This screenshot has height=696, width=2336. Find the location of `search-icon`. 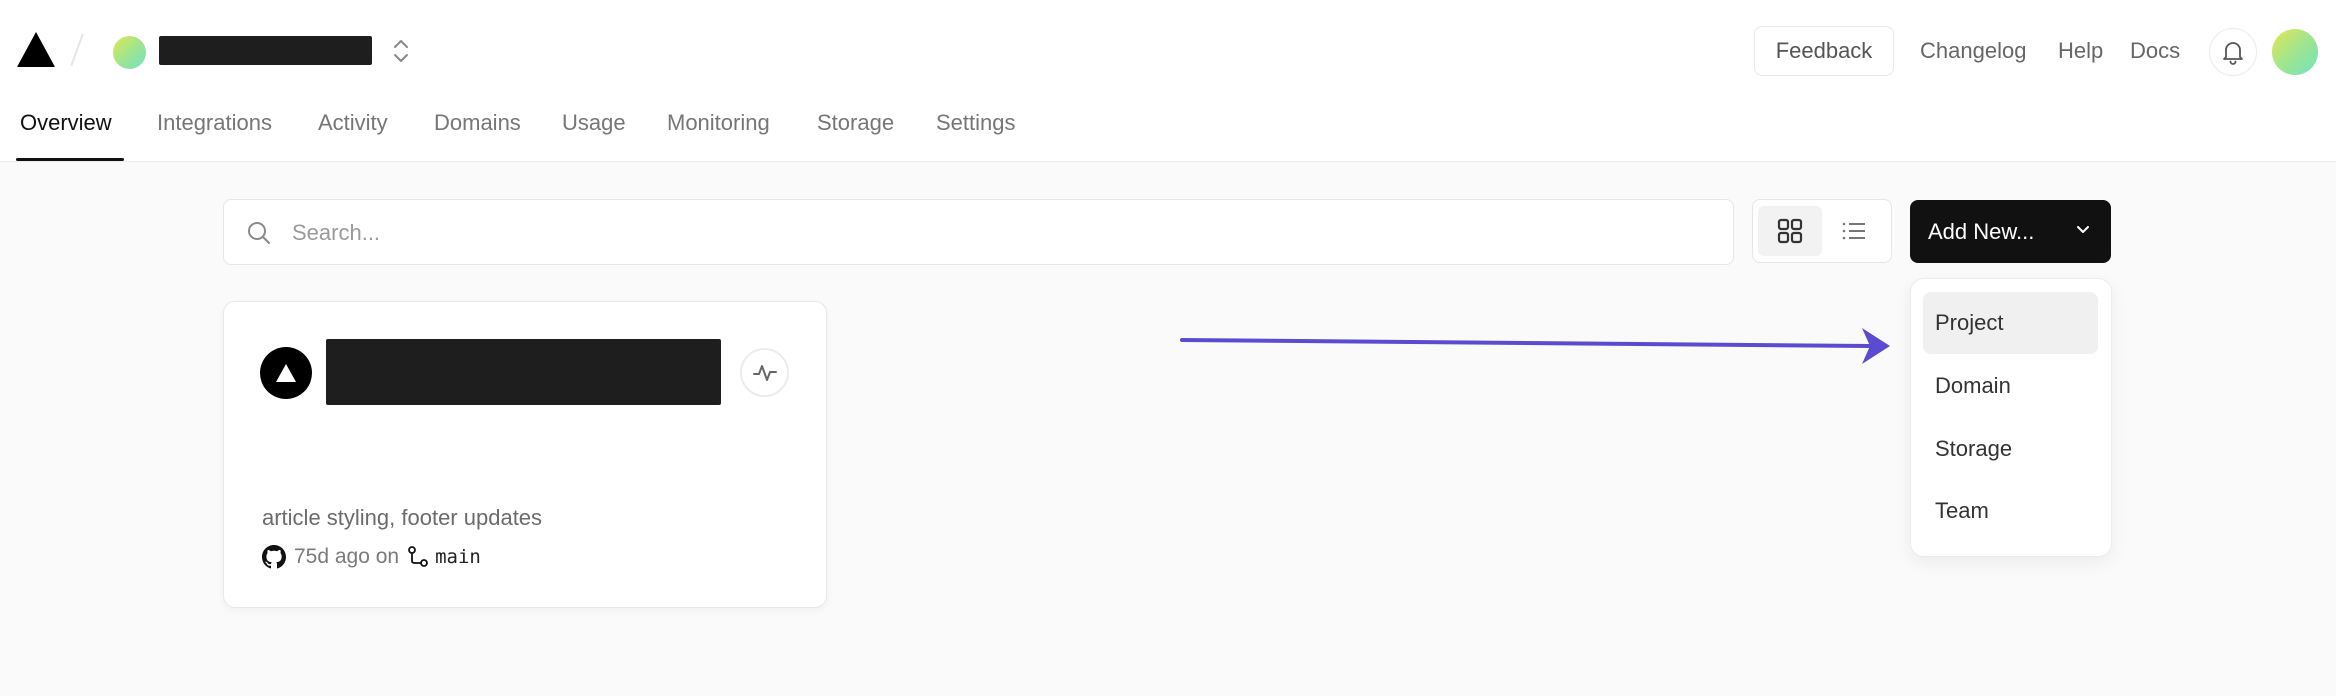

search-icon is located at coordinates (259, 233).